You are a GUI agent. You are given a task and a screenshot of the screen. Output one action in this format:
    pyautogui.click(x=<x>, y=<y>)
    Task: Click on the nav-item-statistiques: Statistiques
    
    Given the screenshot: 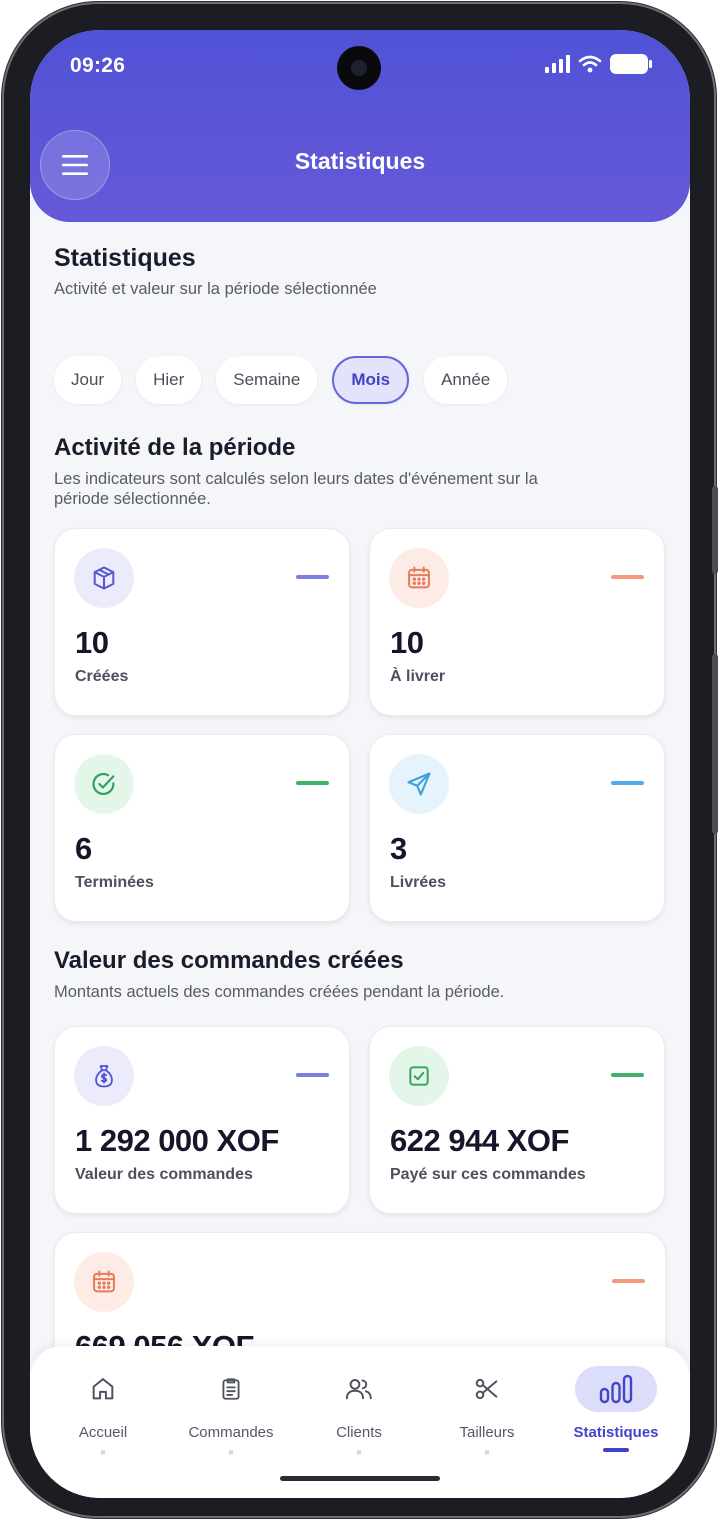 What is the action you would take?
    pyautogui.click(x=616, y=1416)
    